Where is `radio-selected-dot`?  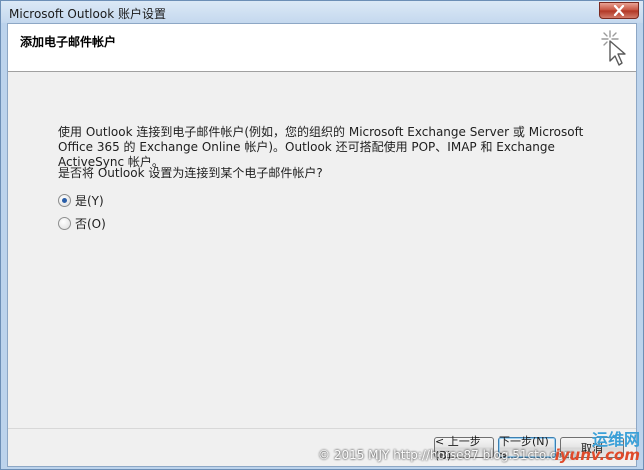 radio-selected-dot is located at coordinates (64, 200).